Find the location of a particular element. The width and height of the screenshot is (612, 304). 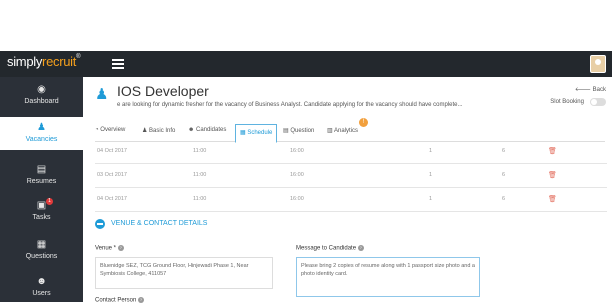

tab-label: Question is located at coordinates (302, 131).